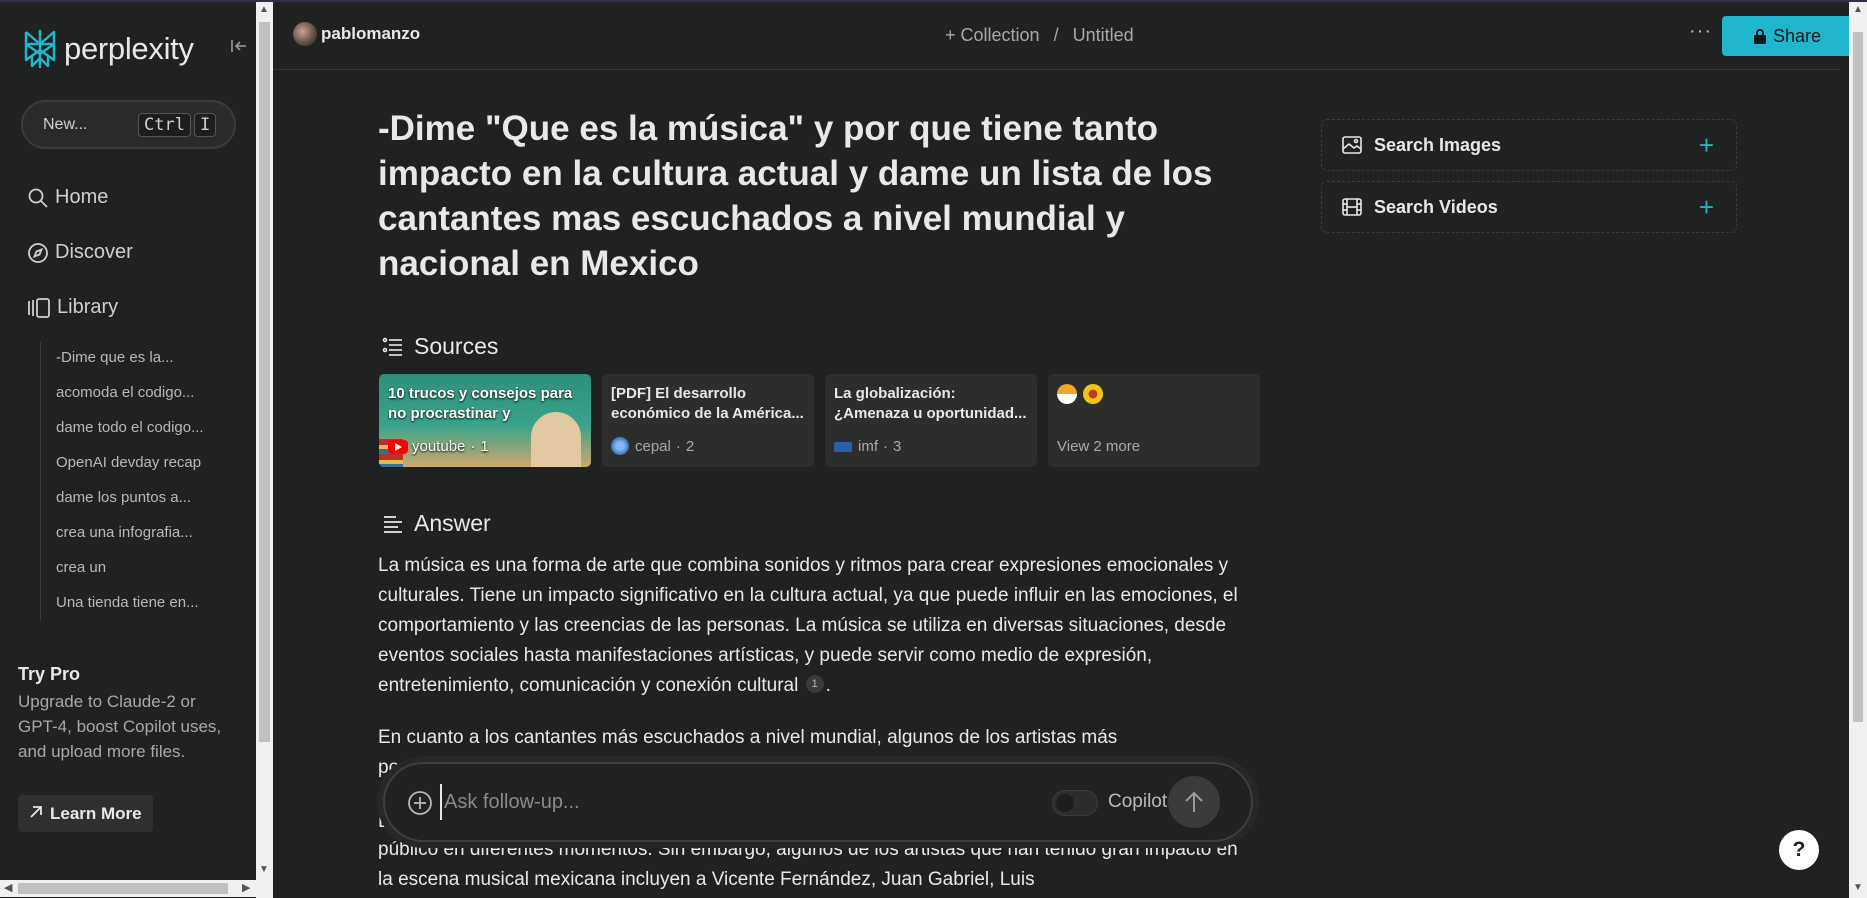  I want to click on image-icon, so click(1352, 145).